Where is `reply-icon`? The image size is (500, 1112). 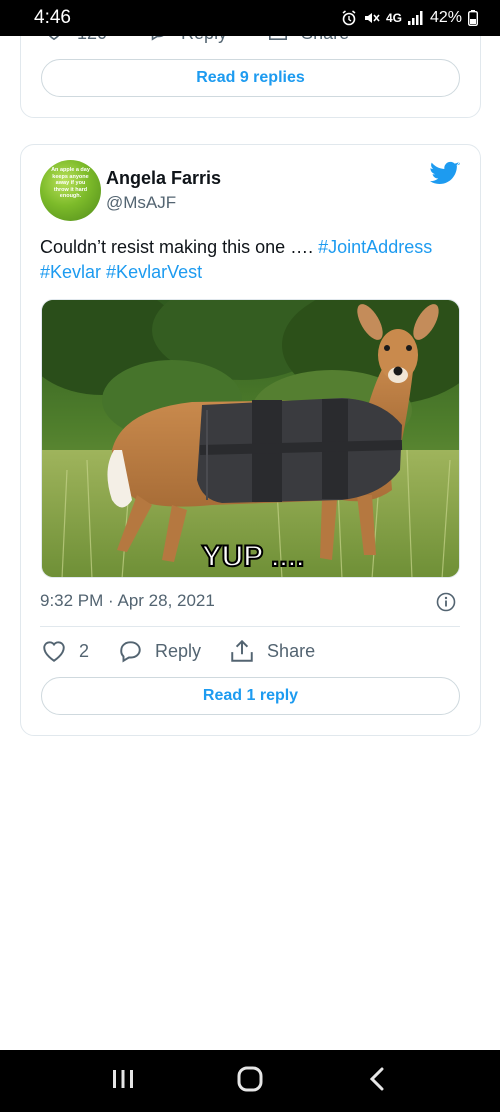
reply-icon is located at coordinates (130, 651).